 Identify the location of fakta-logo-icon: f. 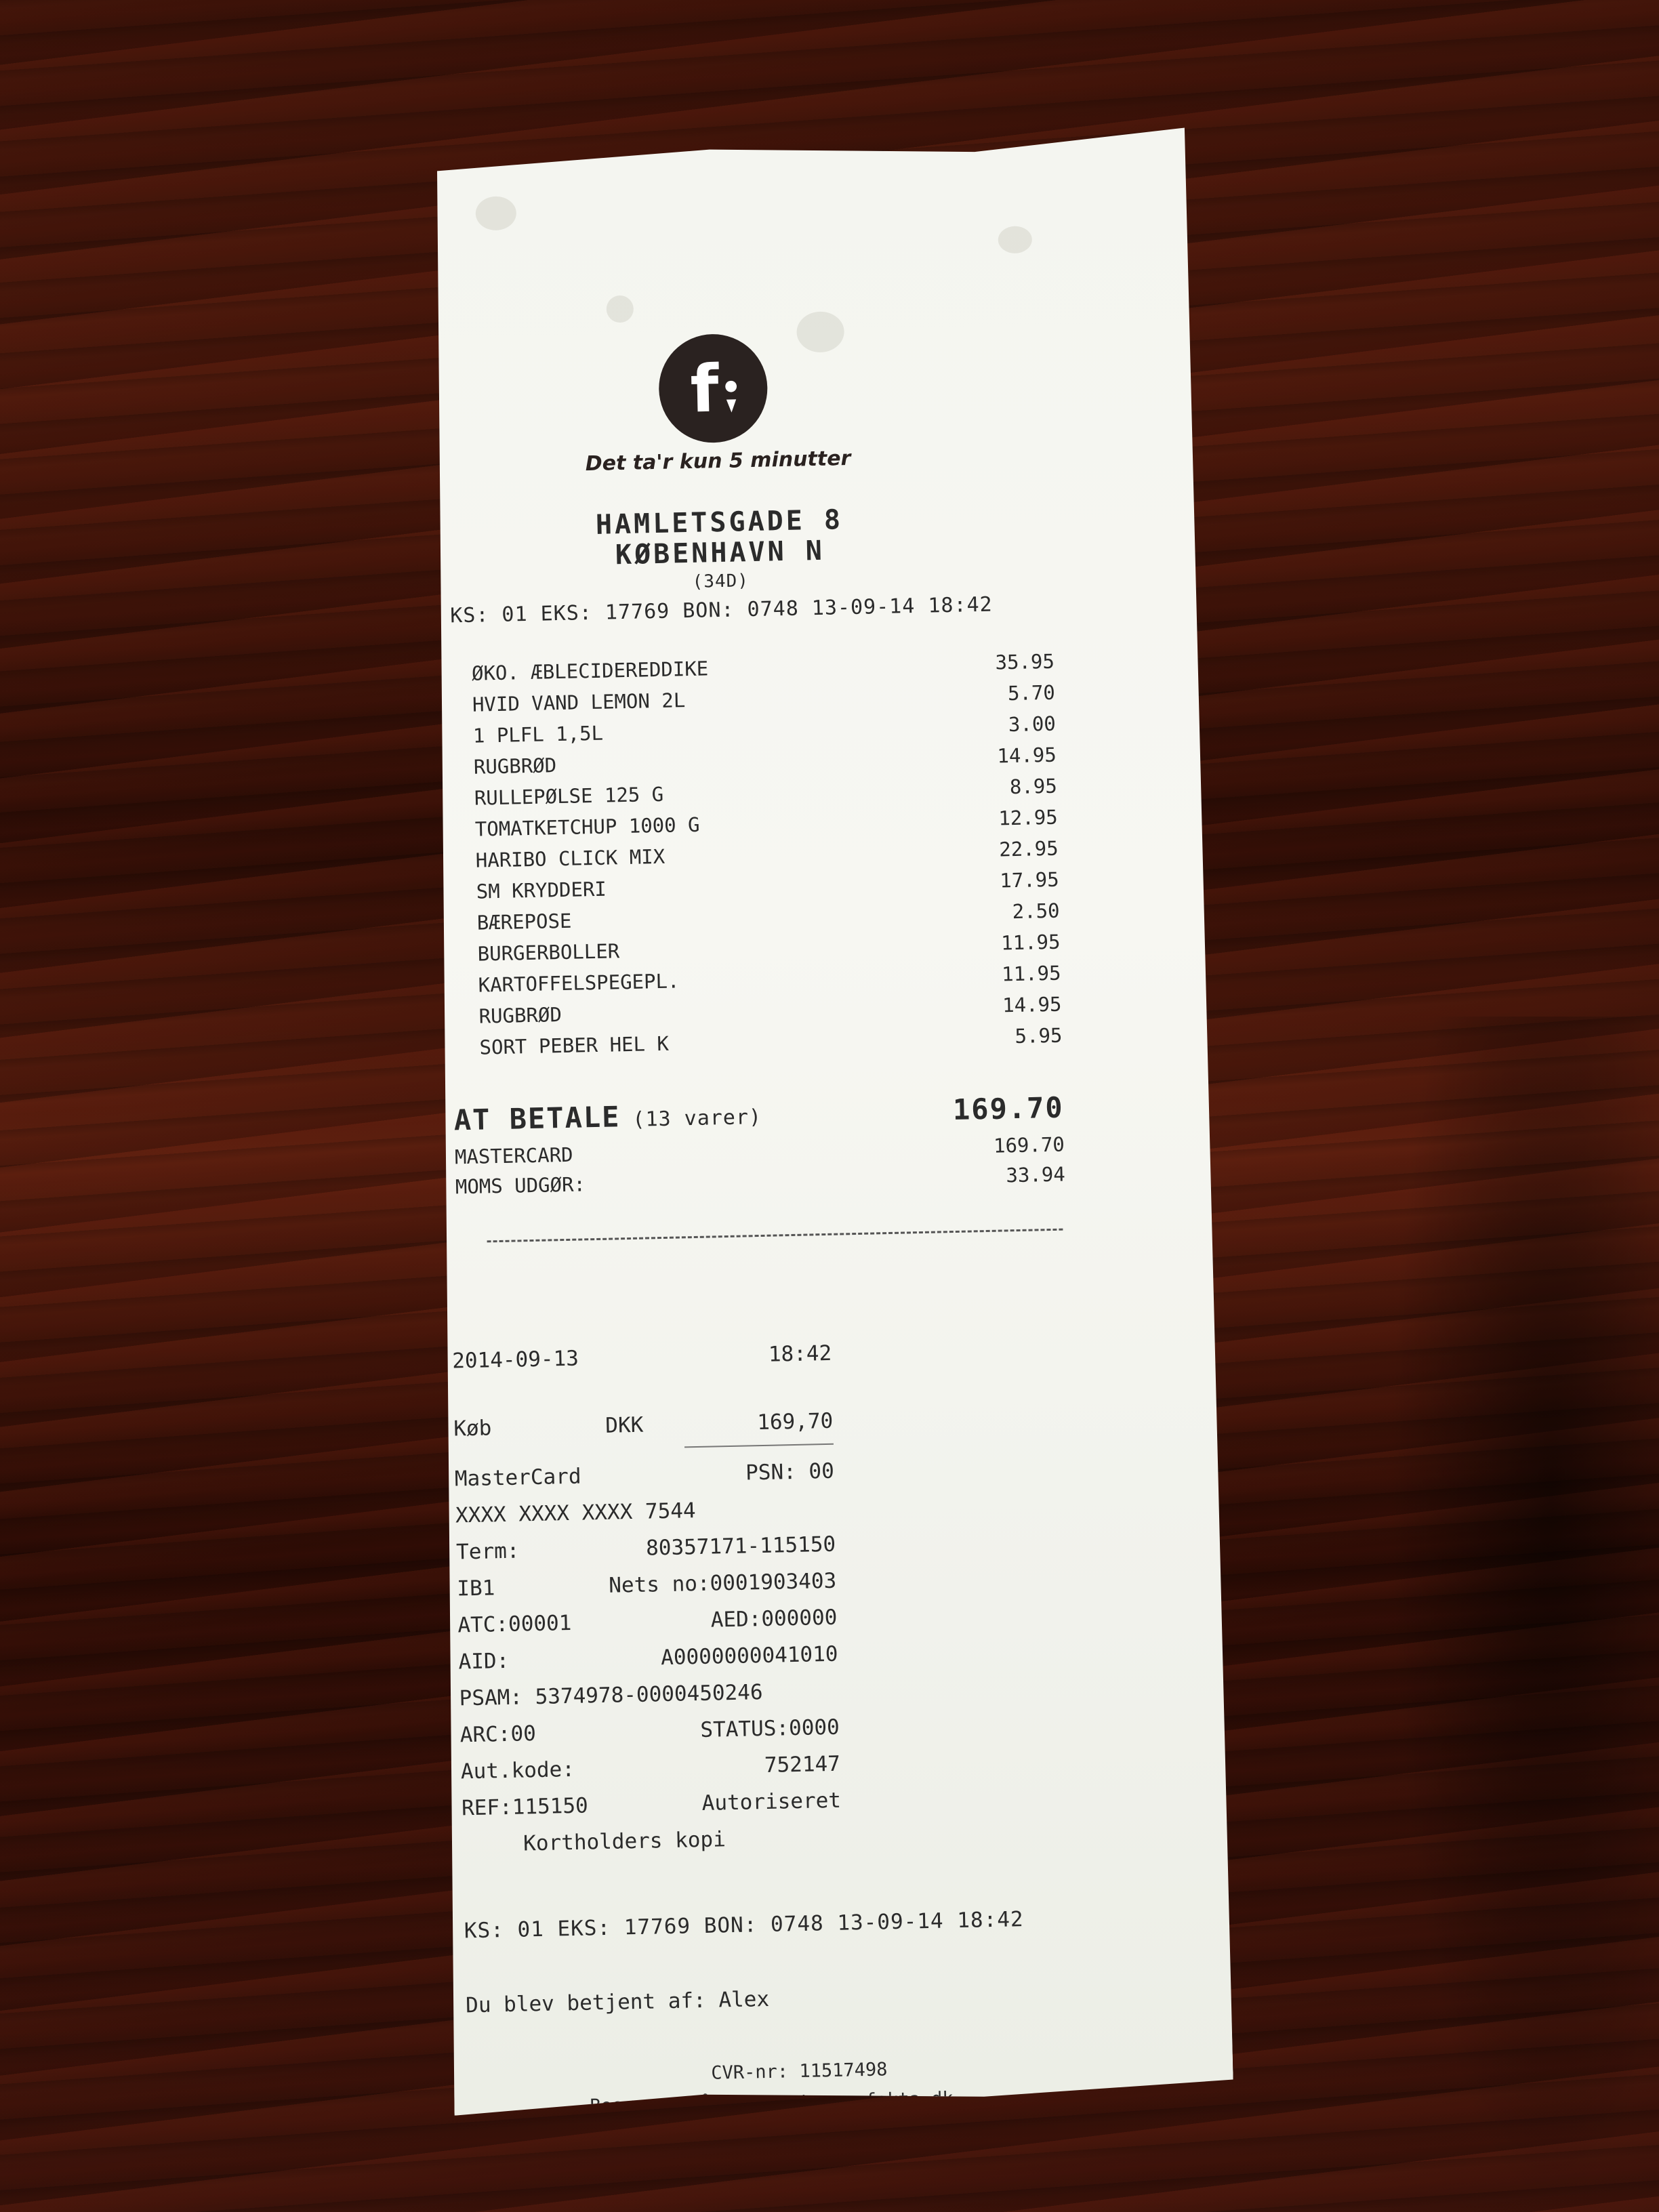
(713, 388).